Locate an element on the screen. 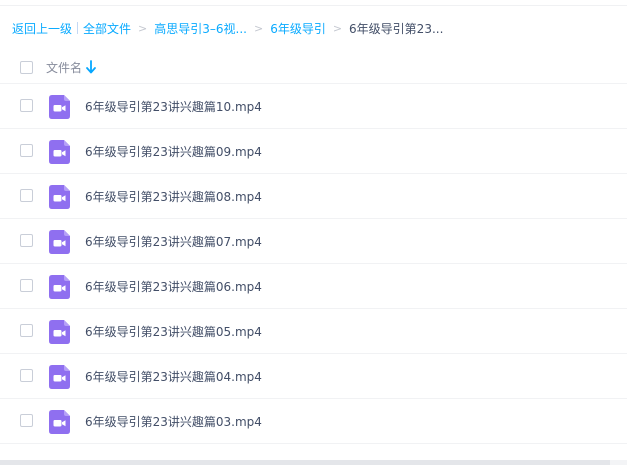 Image resolution: width=627 pixels, height=465 pixels. breadcrumb-item-all-files: 全部文件 is located at coordinates (107, 28).